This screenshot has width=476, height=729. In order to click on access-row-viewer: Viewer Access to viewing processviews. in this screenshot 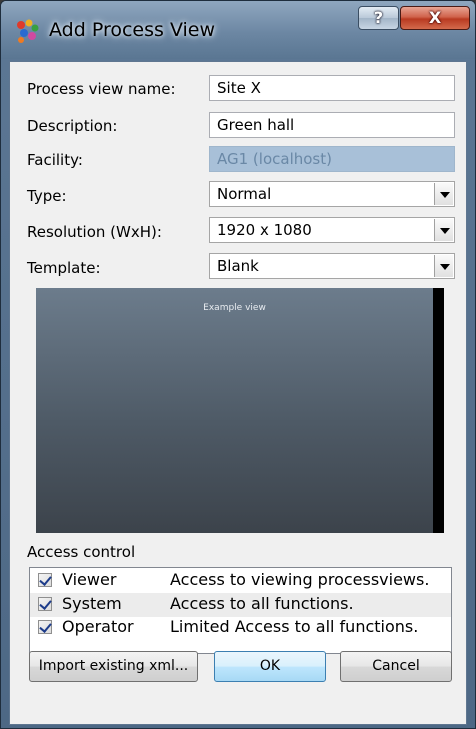, I will do `click(240, 581)`.